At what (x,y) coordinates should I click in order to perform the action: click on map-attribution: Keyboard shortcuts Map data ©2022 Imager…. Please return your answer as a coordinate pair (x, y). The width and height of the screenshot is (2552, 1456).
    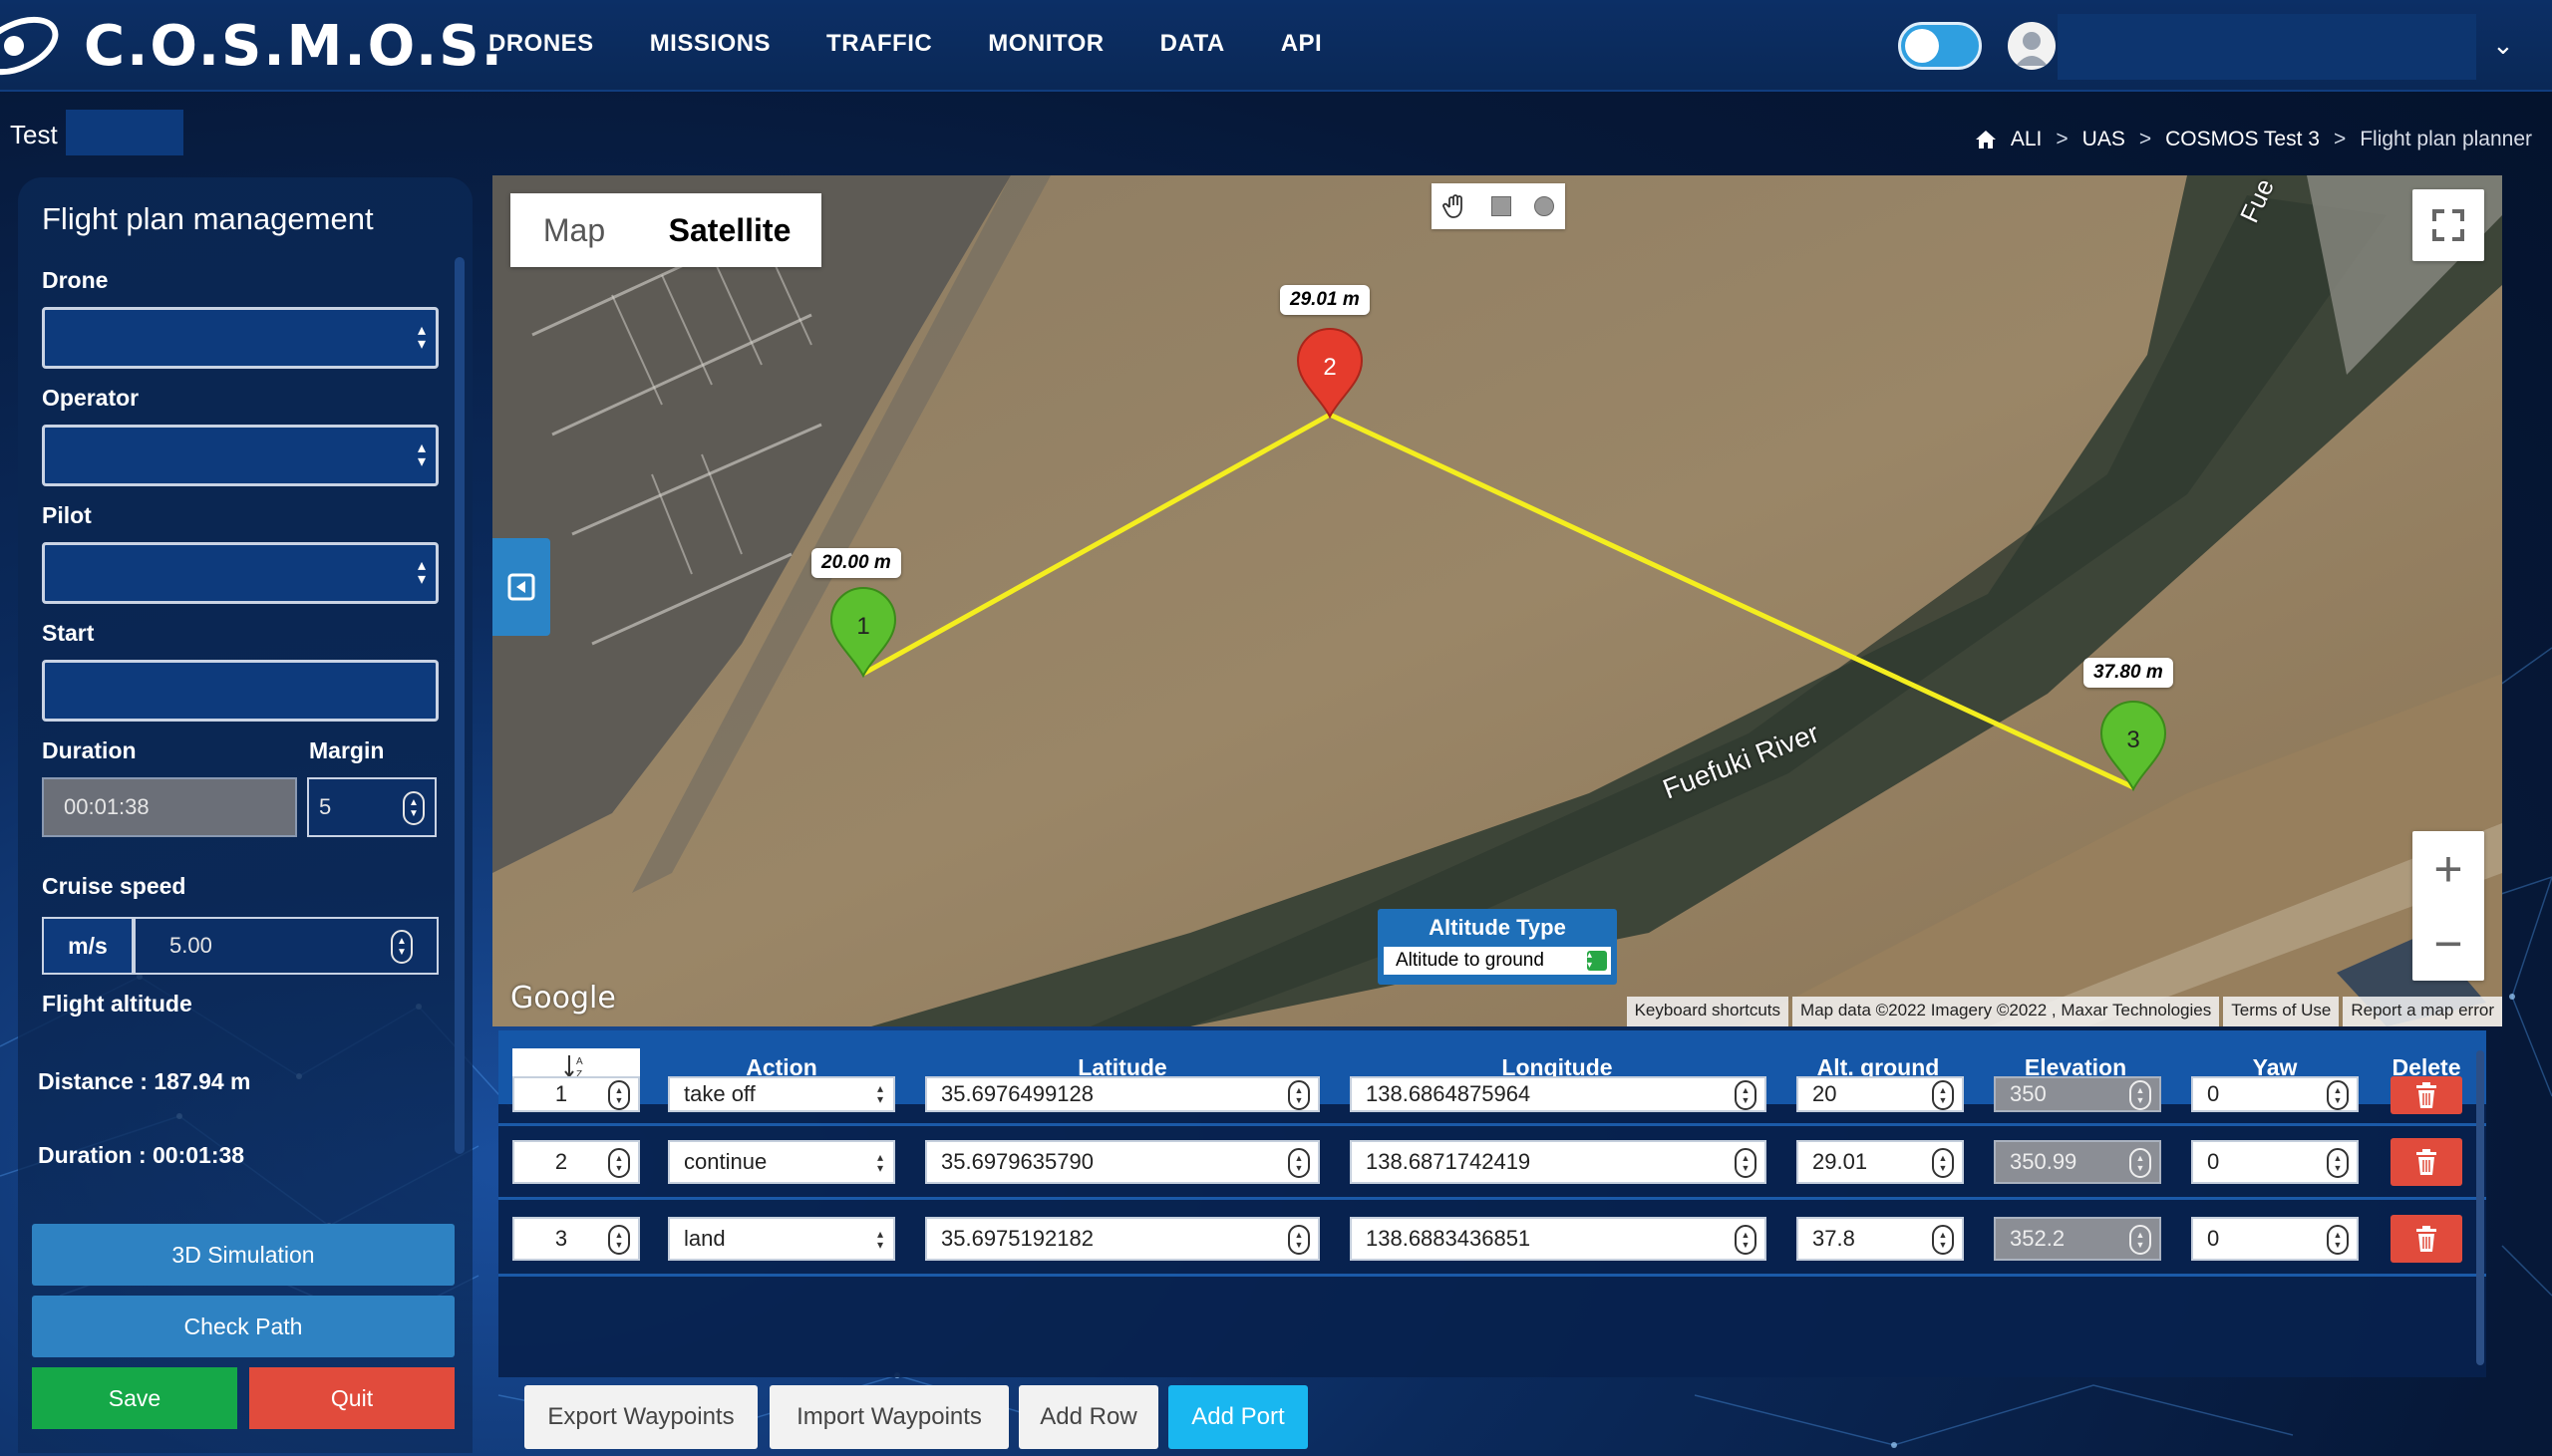
    Looking at the image, I should click on (2064, 1012).